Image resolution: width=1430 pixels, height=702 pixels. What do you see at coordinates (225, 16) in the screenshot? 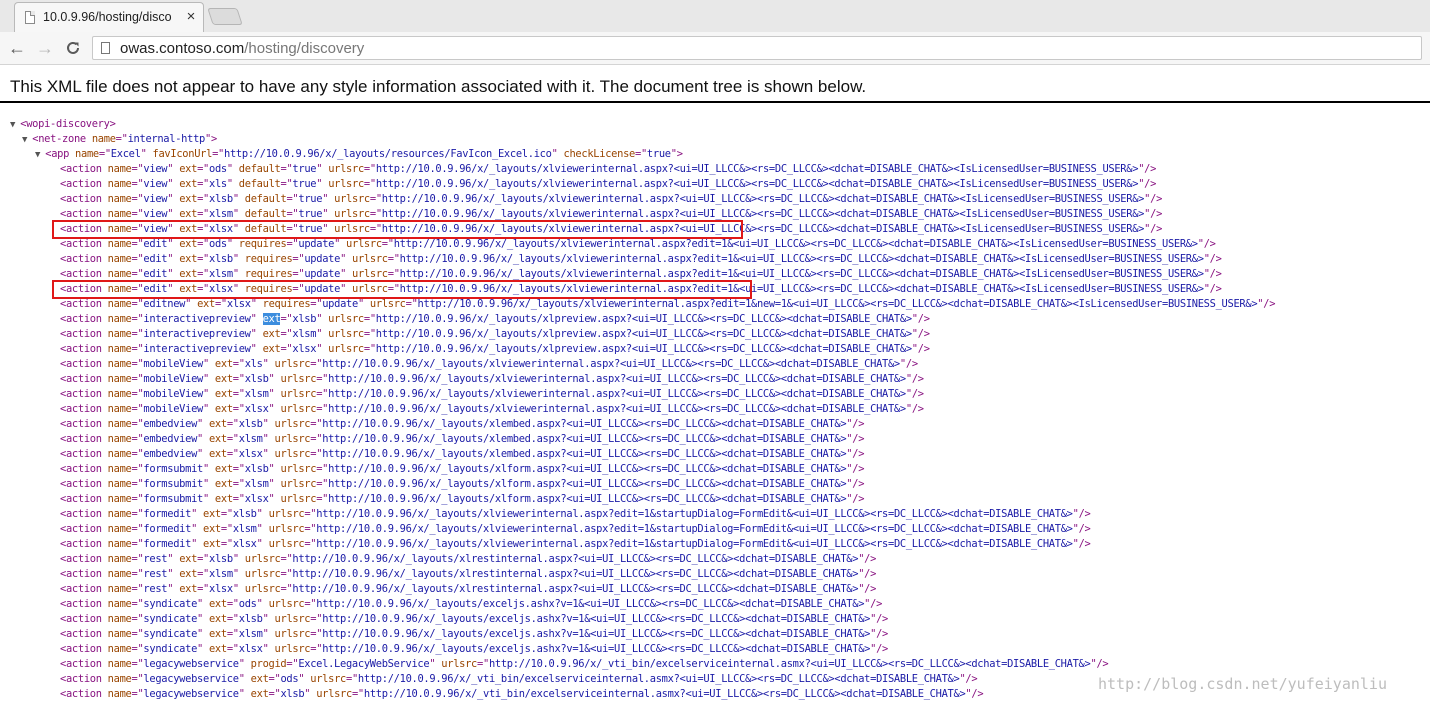
I see `new-tab-button` at bounding box center [225, 16].